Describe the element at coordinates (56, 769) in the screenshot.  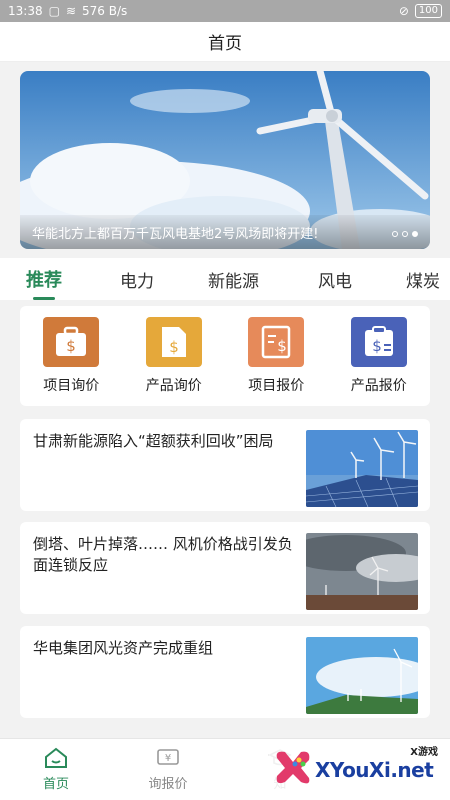
I see `nav-home: 首页` at that location.